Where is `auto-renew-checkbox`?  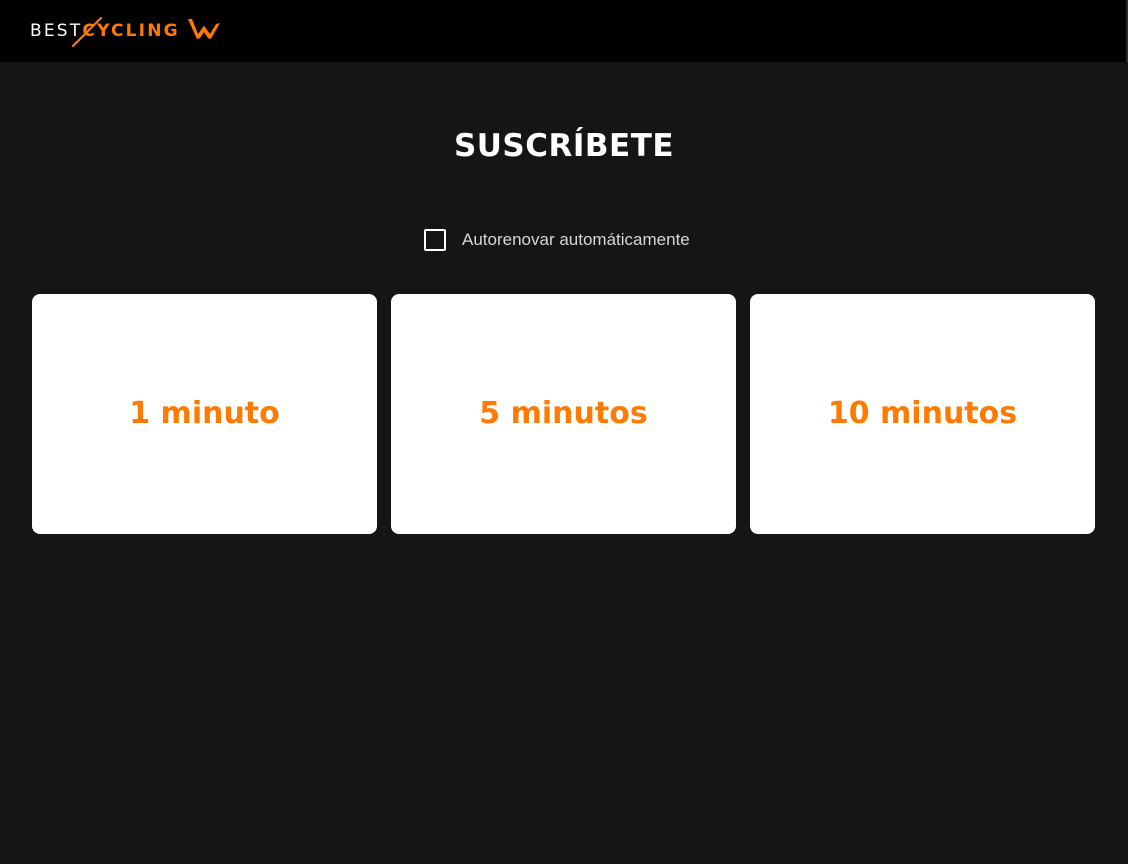 auto-renew-checkbox is located at coordinates (435, 240).